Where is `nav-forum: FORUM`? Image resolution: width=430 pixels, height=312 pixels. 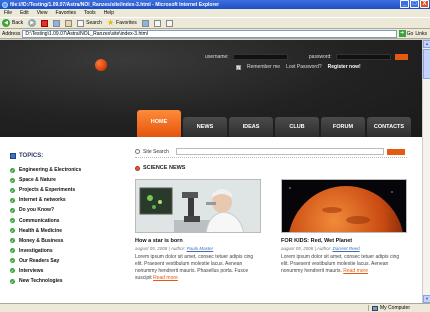 nav-forum: FORUM is located at coordinates (343, 127).